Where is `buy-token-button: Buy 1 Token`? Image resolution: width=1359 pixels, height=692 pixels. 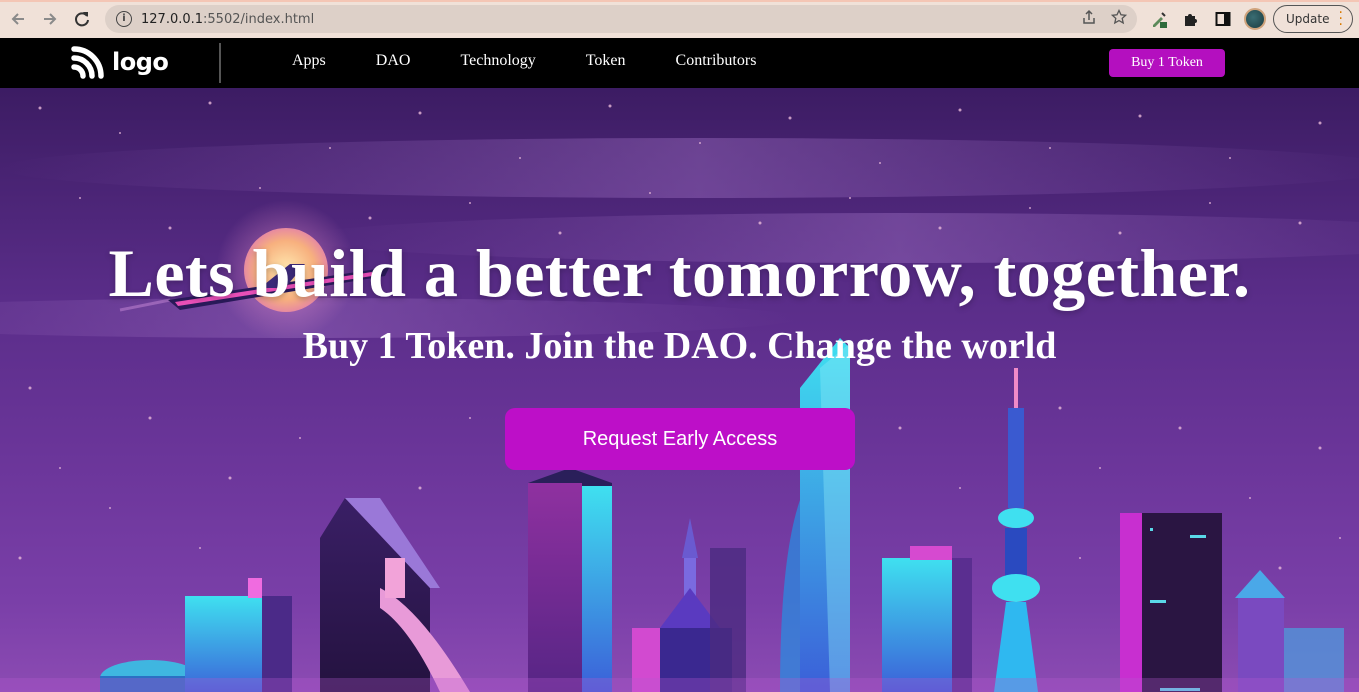 buy-token-button: Buy 1 Token is located at coordinates (1167, 63).